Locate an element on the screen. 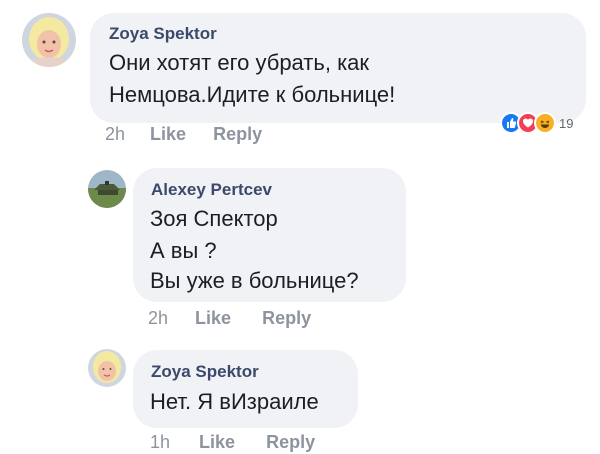 The width and height of the screenshot is (600, 454). haha-icon is located at coordinates (545, 123).